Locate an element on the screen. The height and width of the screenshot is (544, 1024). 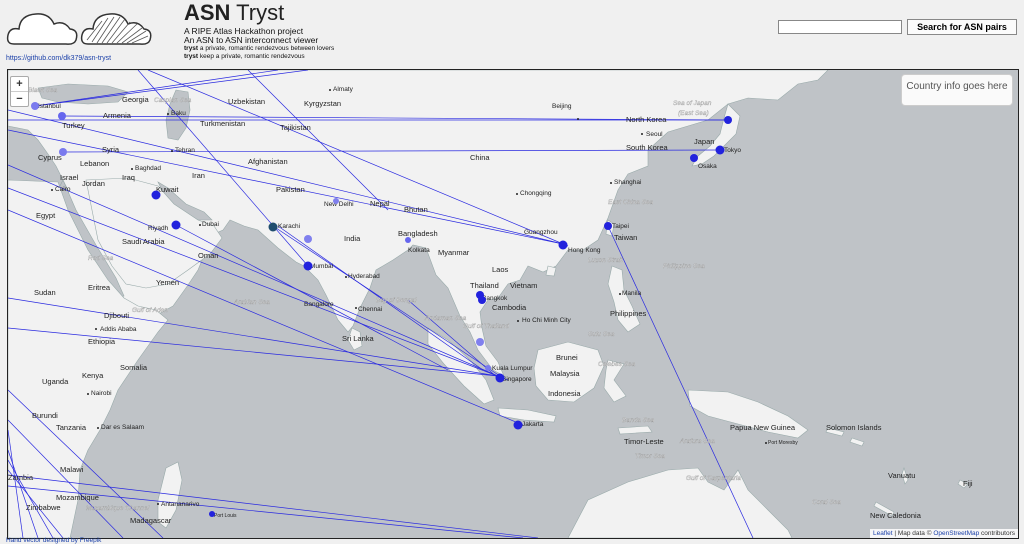
openstreetmap-link: OpenStreetMap is located at coordinates (956, 533).